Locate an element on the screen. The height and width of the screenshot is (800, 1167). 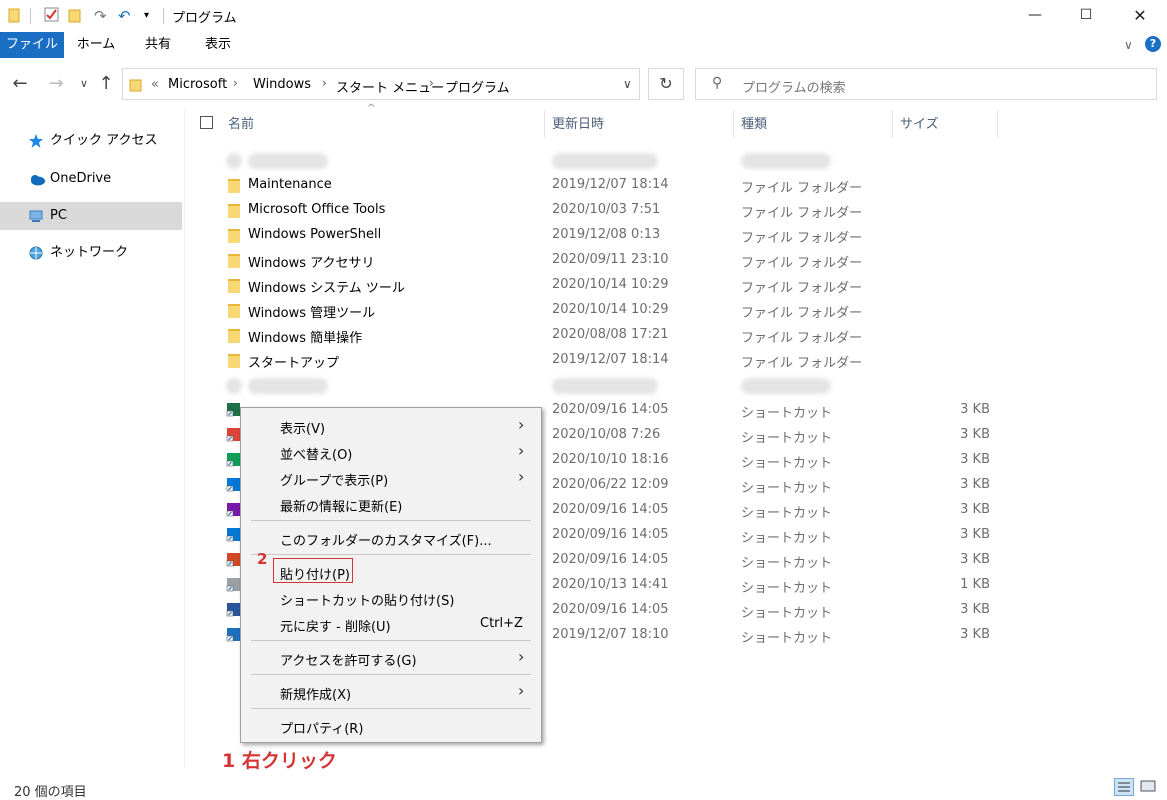
nav-label: クイック アクセス is located at coordinates (104, 140).